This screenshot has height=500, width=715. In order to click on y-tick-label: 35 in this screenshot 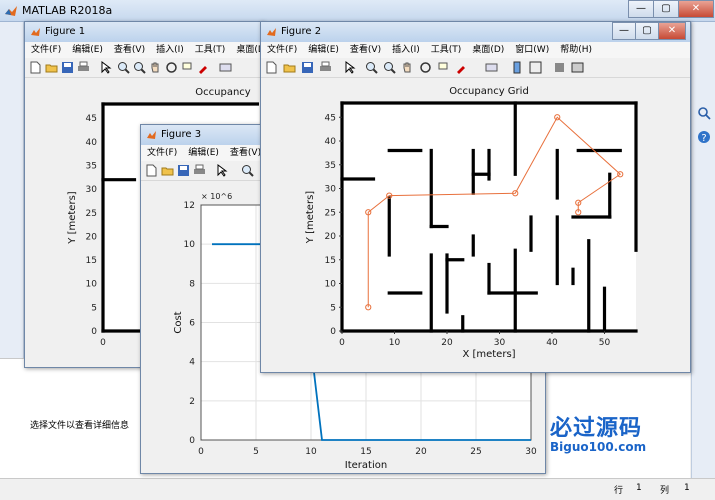, I will do `click(91, 166)`.